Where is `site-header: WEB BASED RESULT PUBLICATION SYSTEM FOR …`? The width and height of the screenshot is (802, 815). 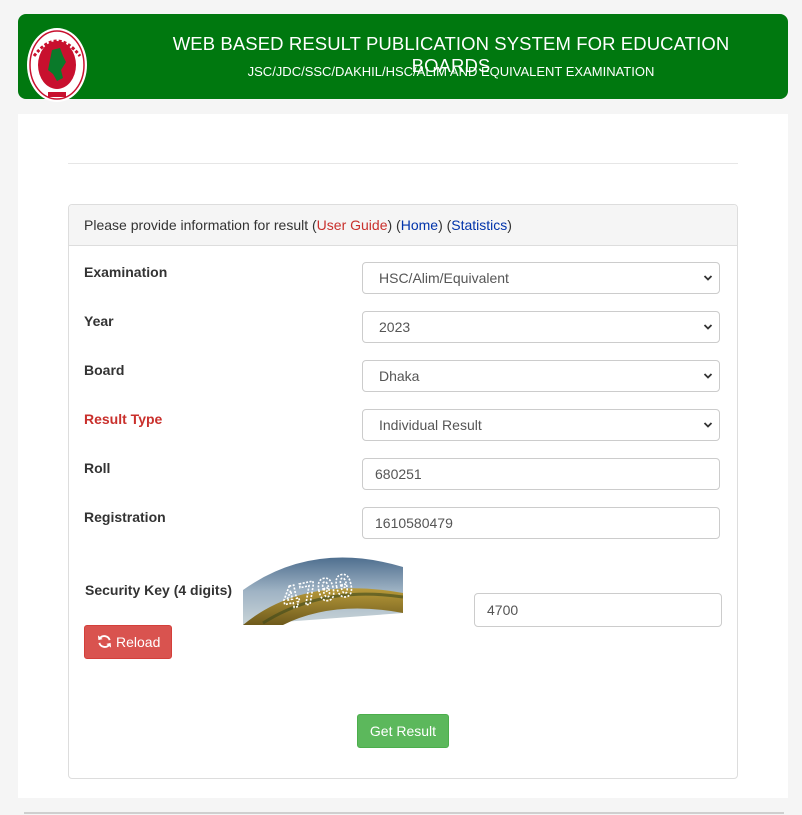 site-header: WEB BASED RESULT PUBLICATION SYSTEM FOR … is located at coordinates (403, 58).